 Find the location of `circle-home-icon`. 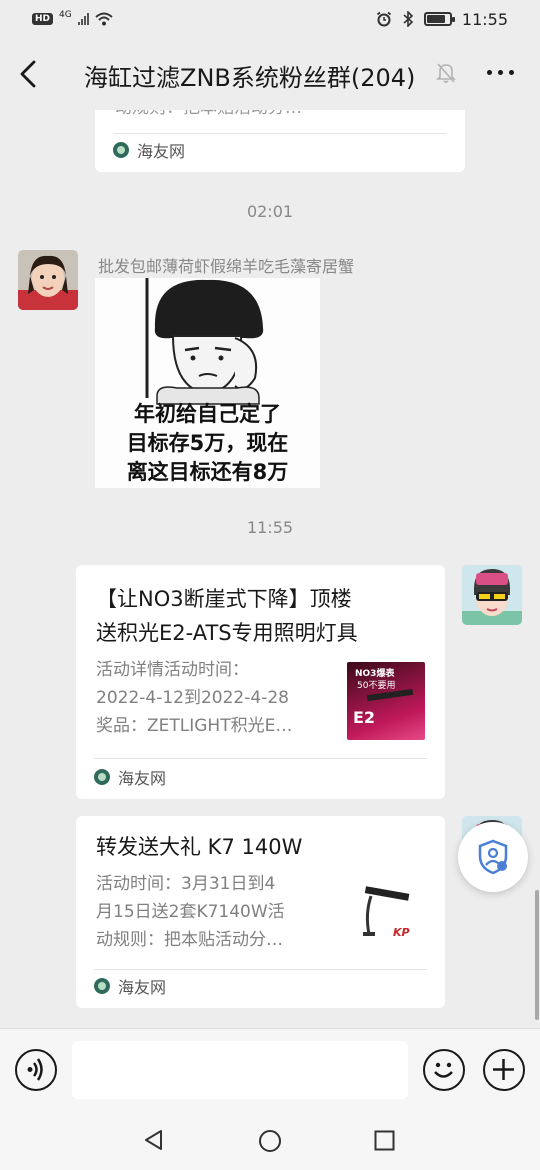

circle-home-icon is located at coordinates (270, 1141).